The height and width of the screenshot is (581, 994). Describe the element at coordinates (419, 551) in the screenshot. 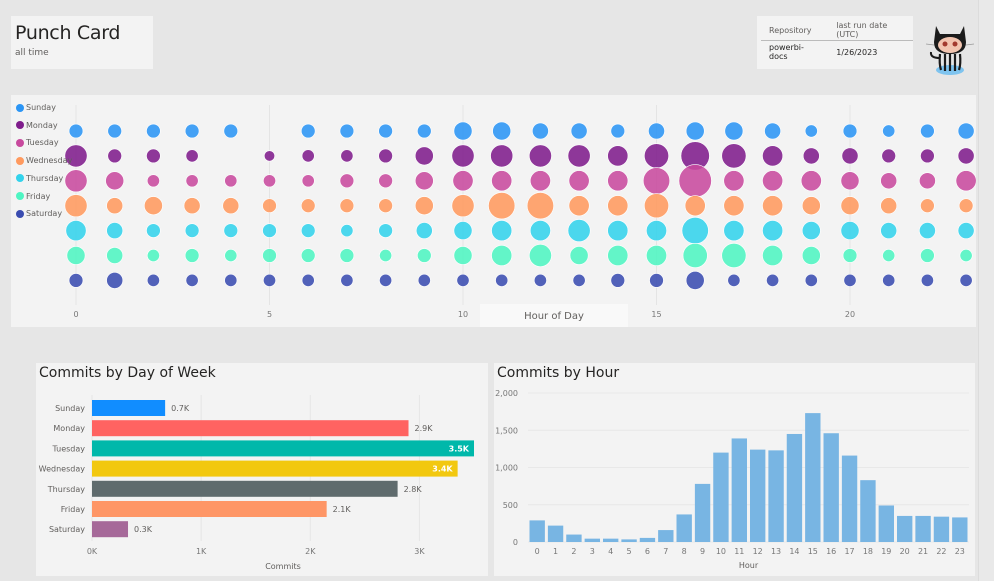

I see `x-tick-label: 3K` at that location.